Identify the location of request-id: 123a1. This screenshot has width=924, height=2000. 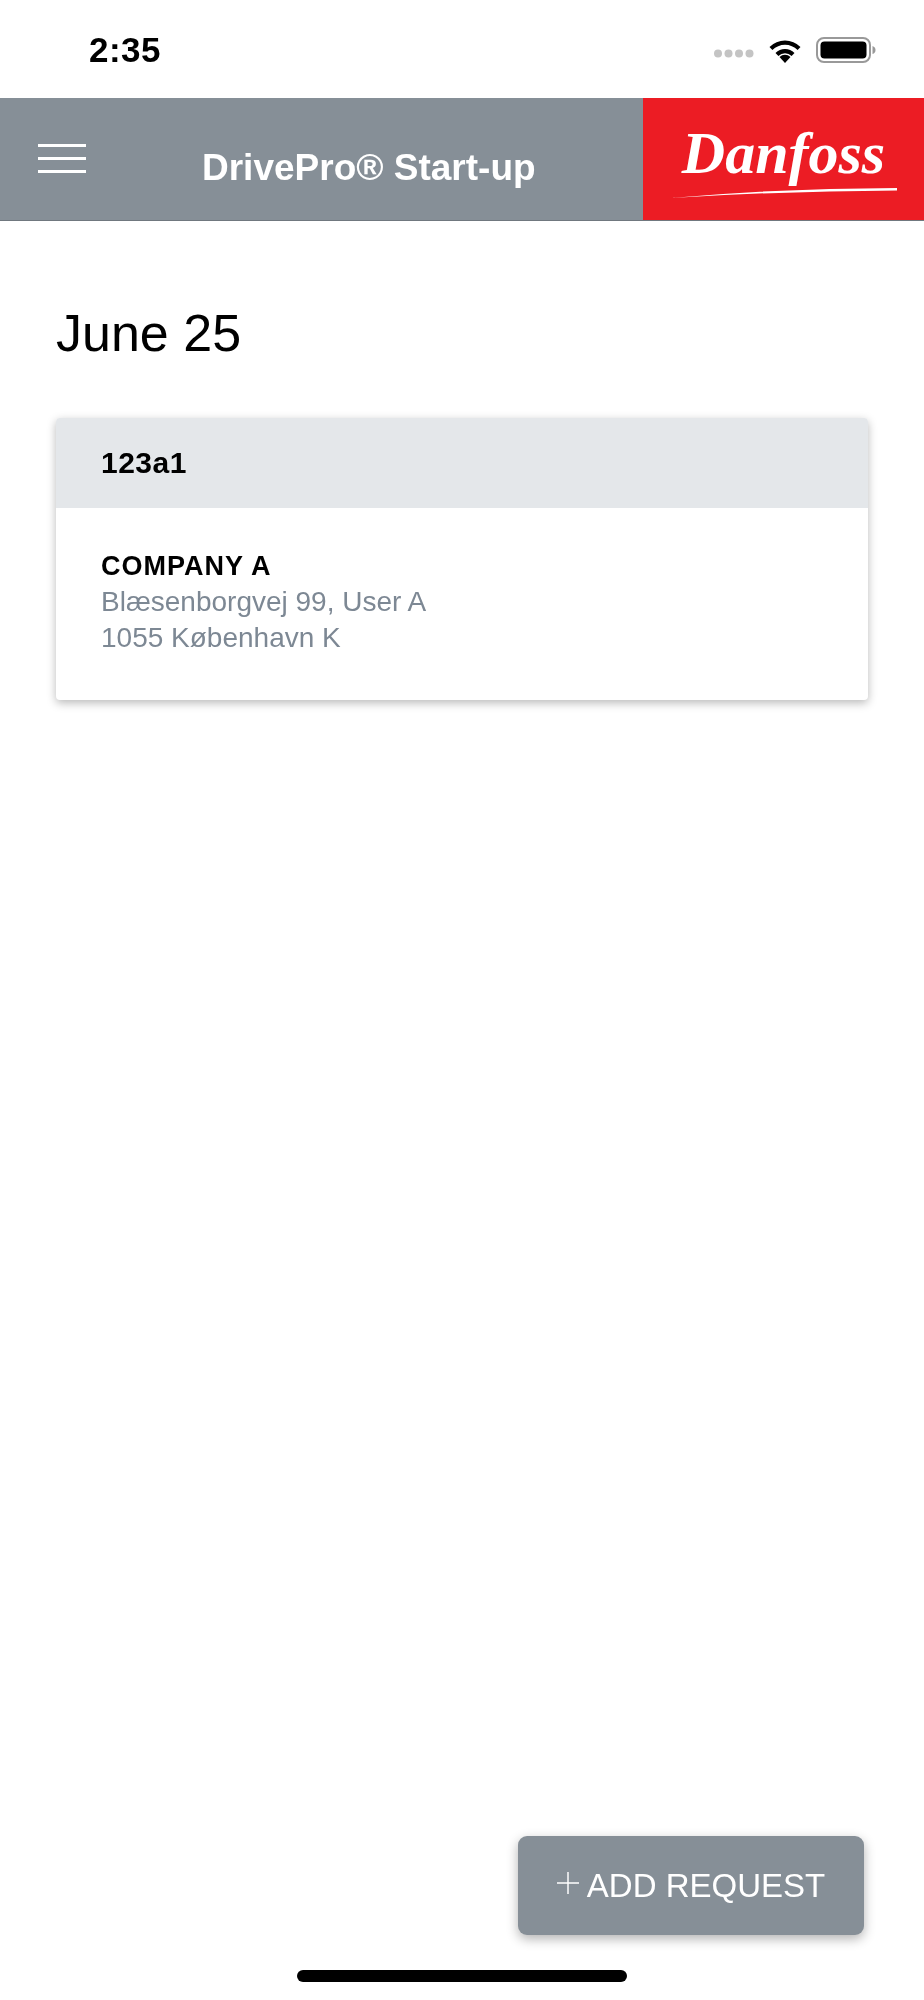
(144, 463).